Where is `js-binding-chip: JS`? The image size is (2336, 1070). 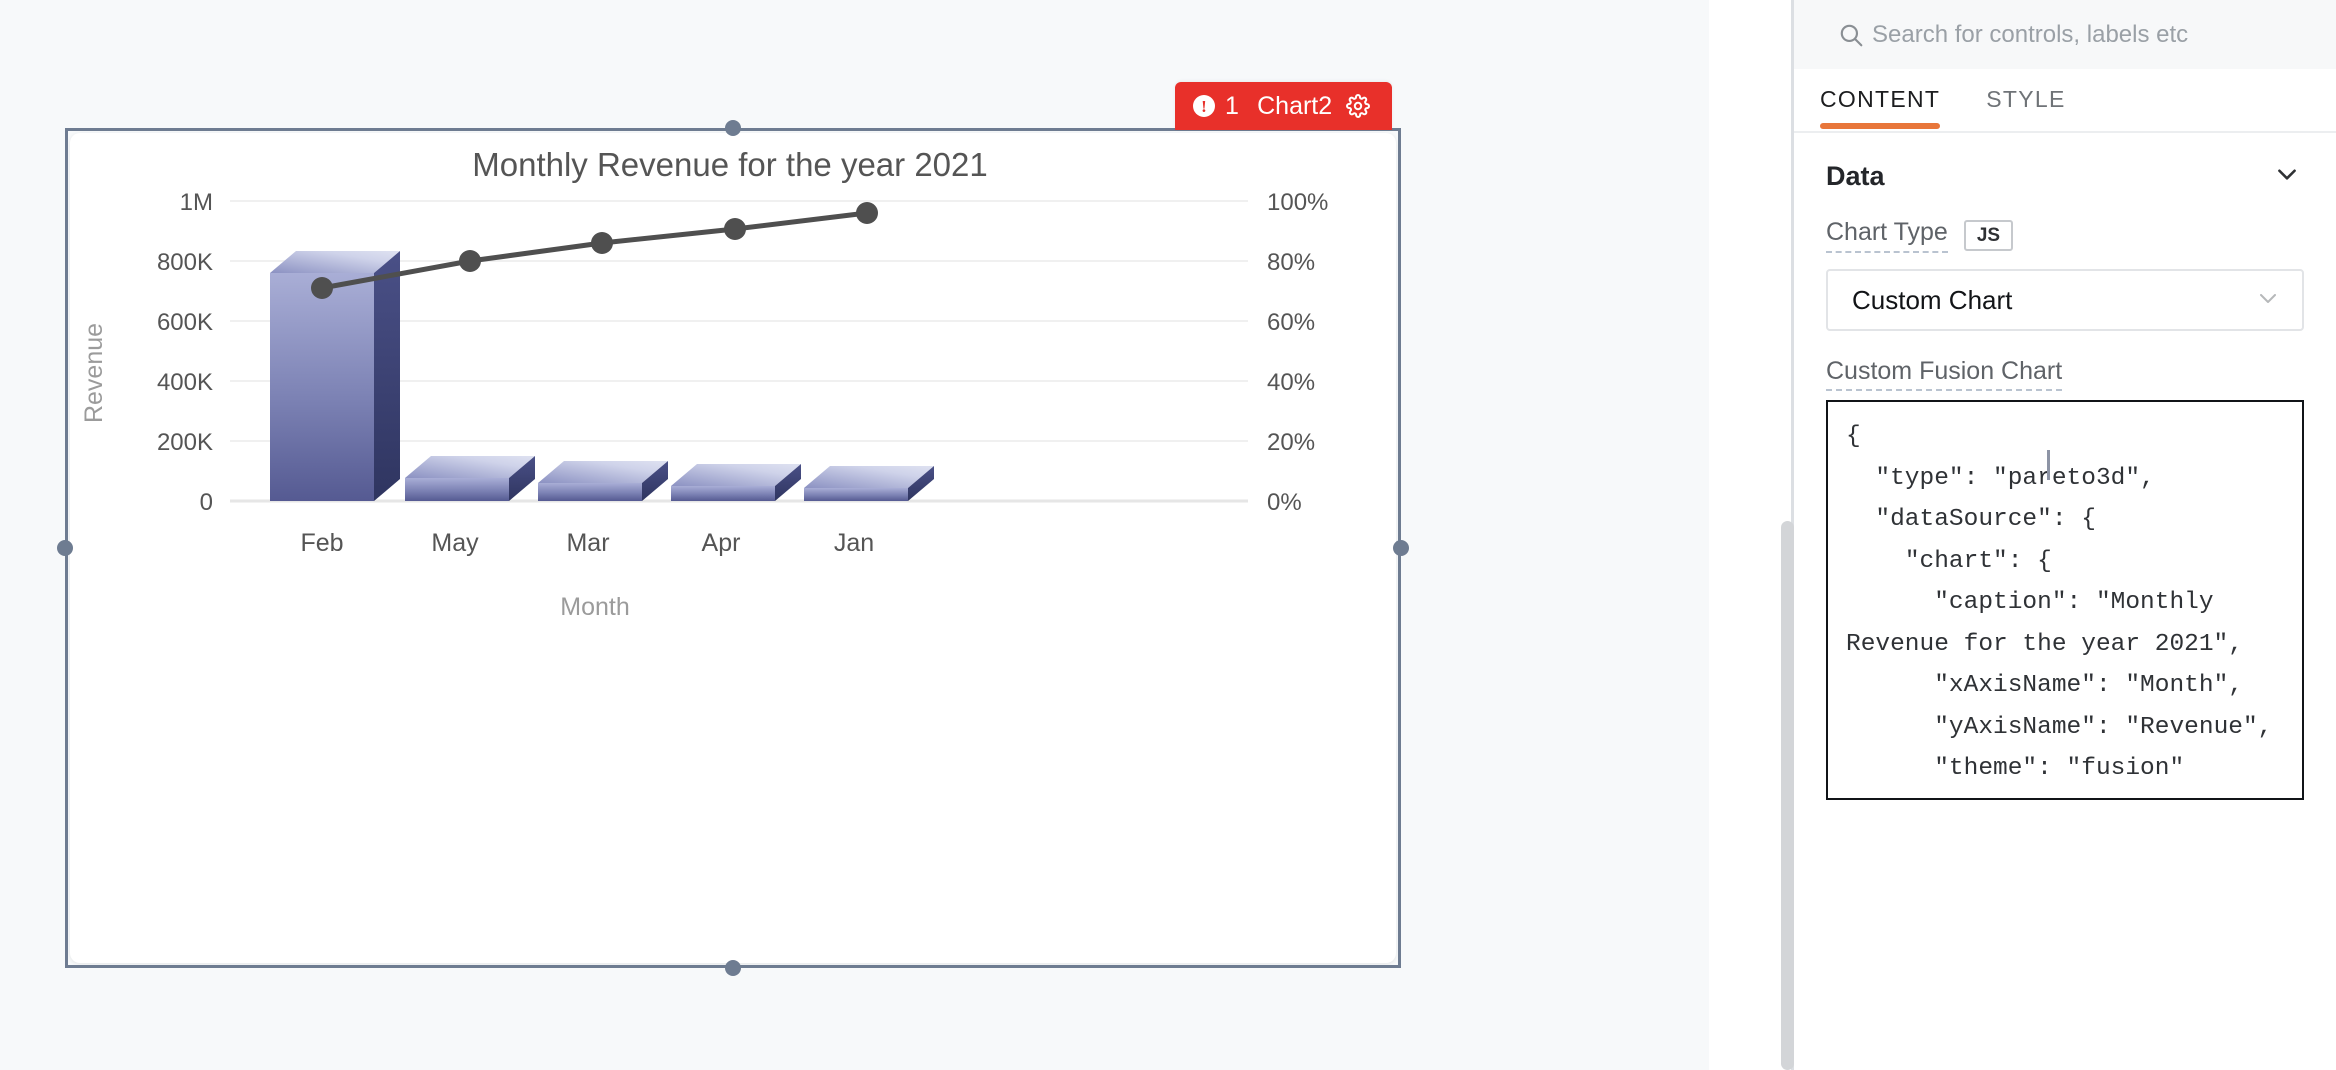
js-binding-chip: JS is located at coordinates (1988, 235).